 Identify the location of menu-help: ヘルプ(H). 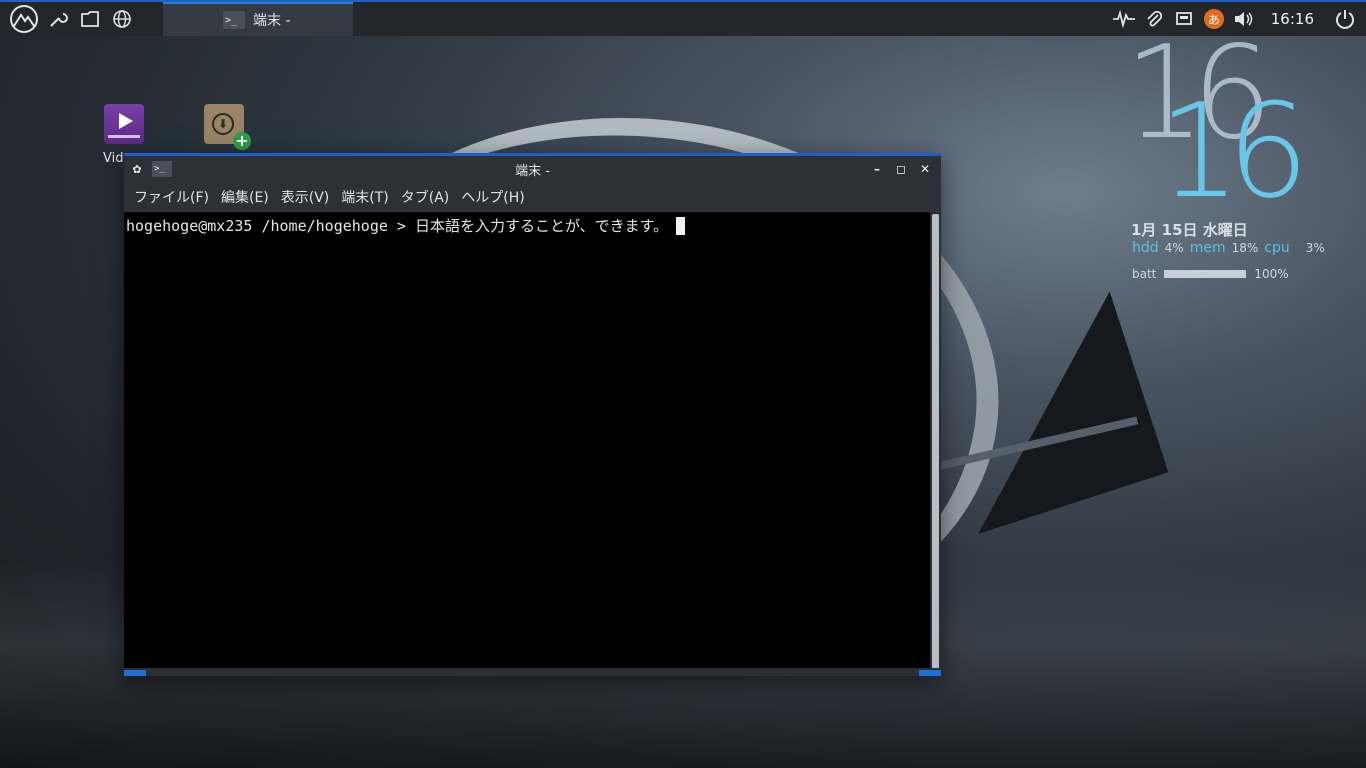
(492, 197).